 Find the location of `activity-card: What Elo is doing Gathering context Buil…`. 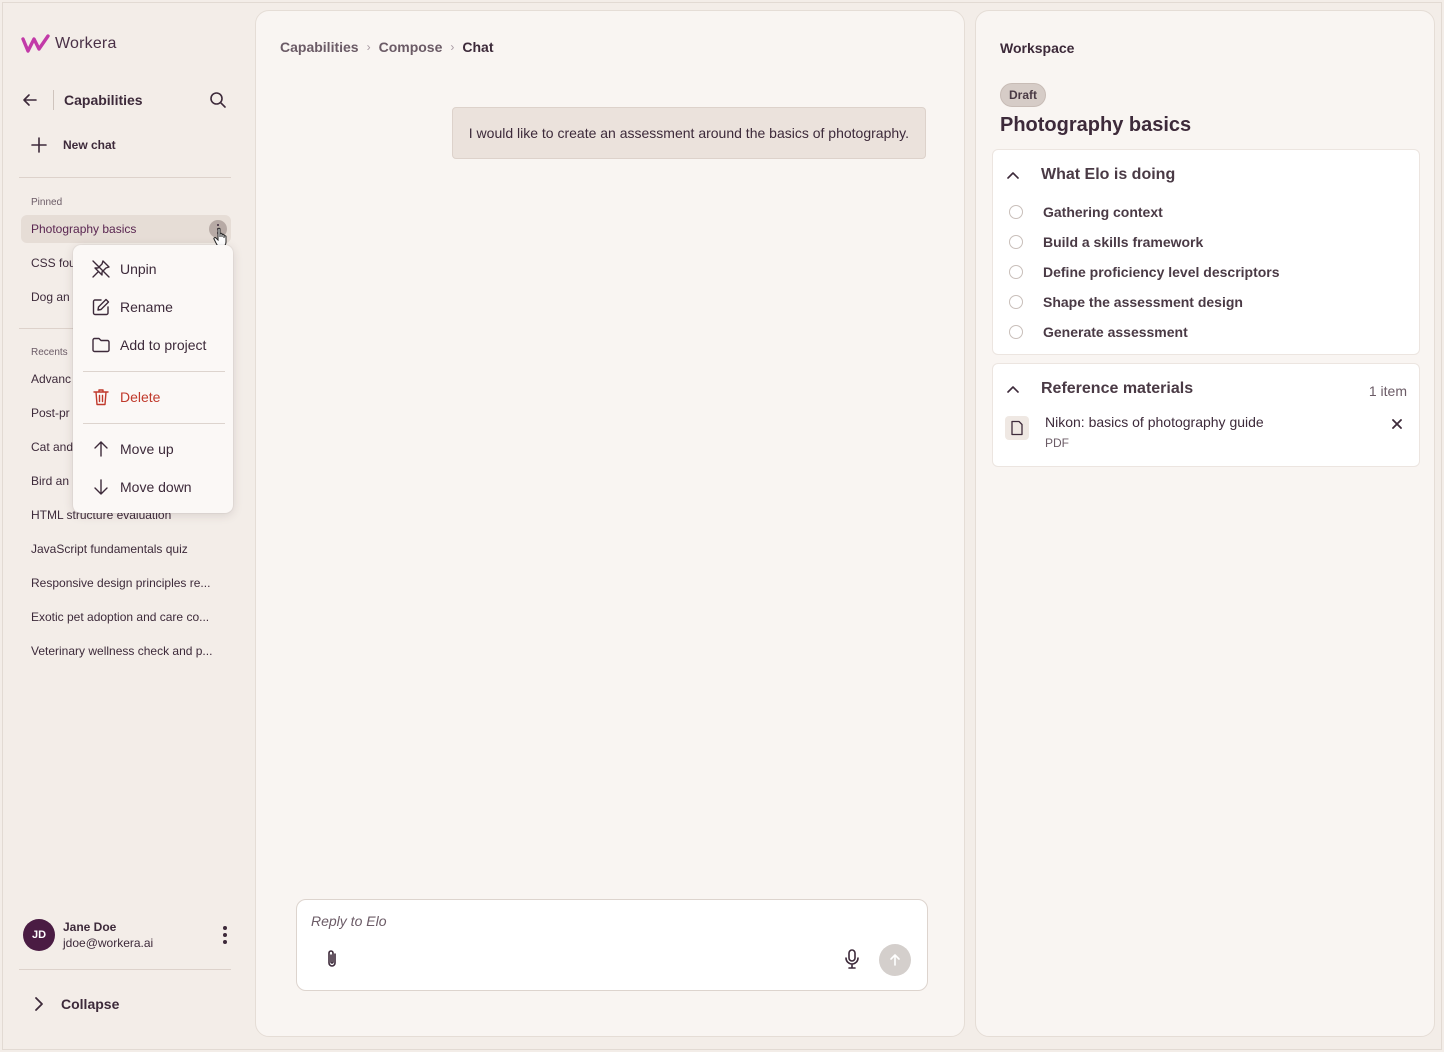

activity-card: What Elo is doing Gathering context Buil… is located at coordinates (1206, 252).